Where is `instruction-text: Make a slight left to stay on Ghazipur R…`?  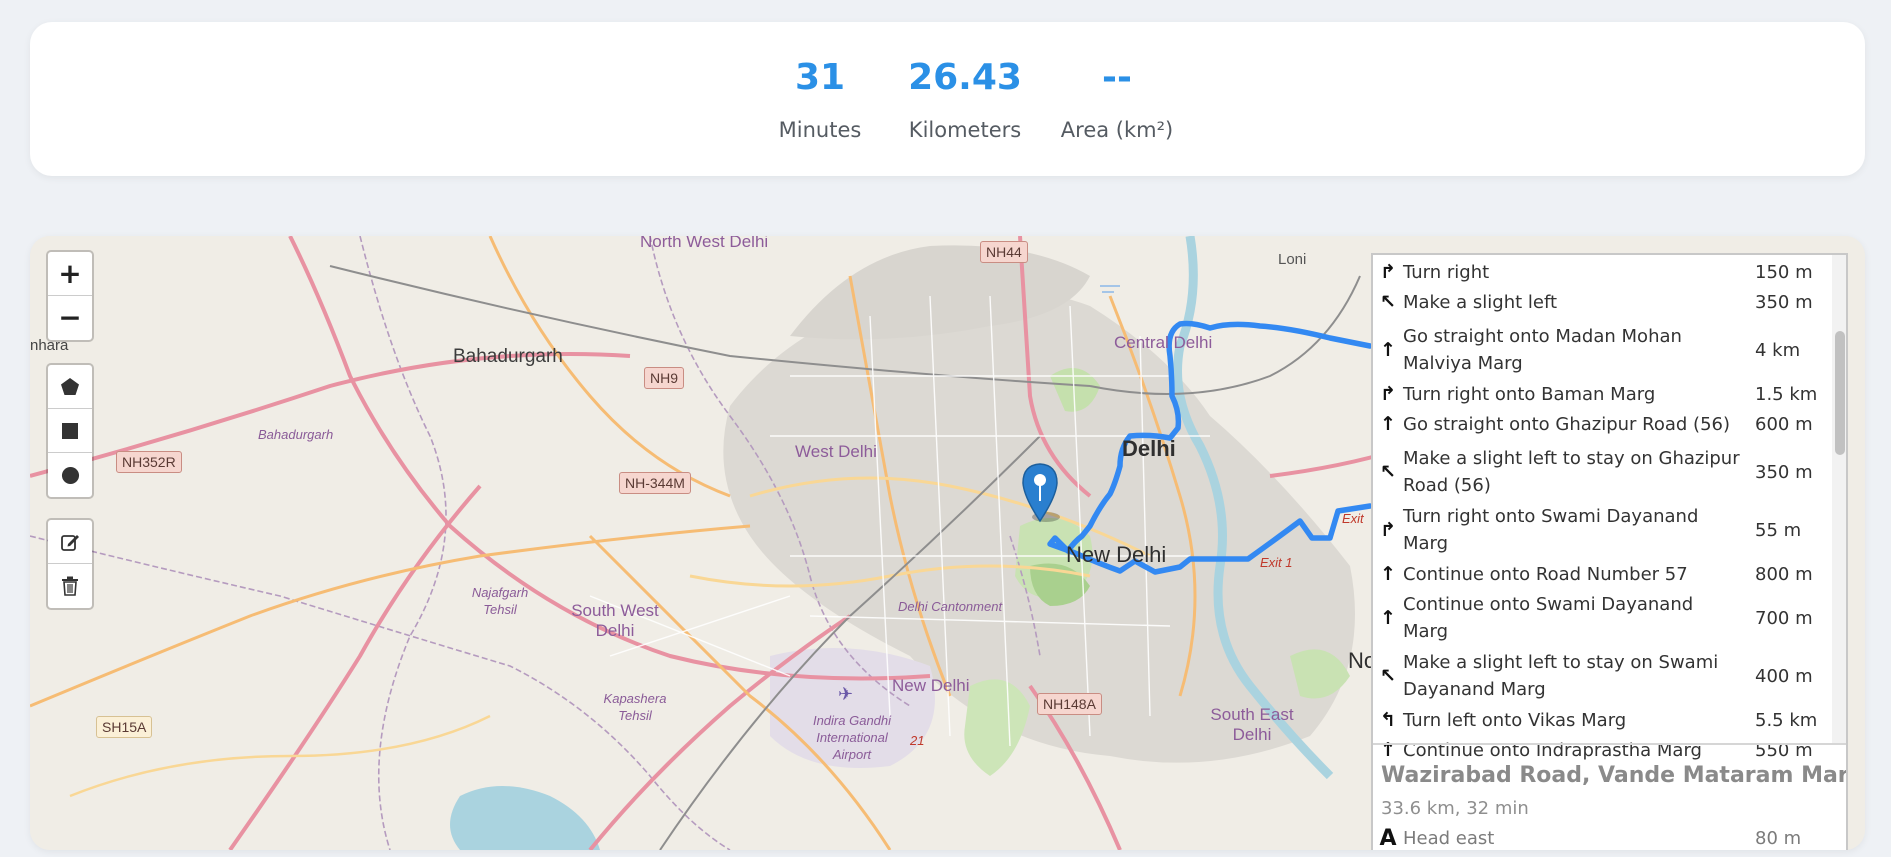
instruction-text: Make a slight left to stay on Ghazipur R… is located at coordinates (1571, 472).